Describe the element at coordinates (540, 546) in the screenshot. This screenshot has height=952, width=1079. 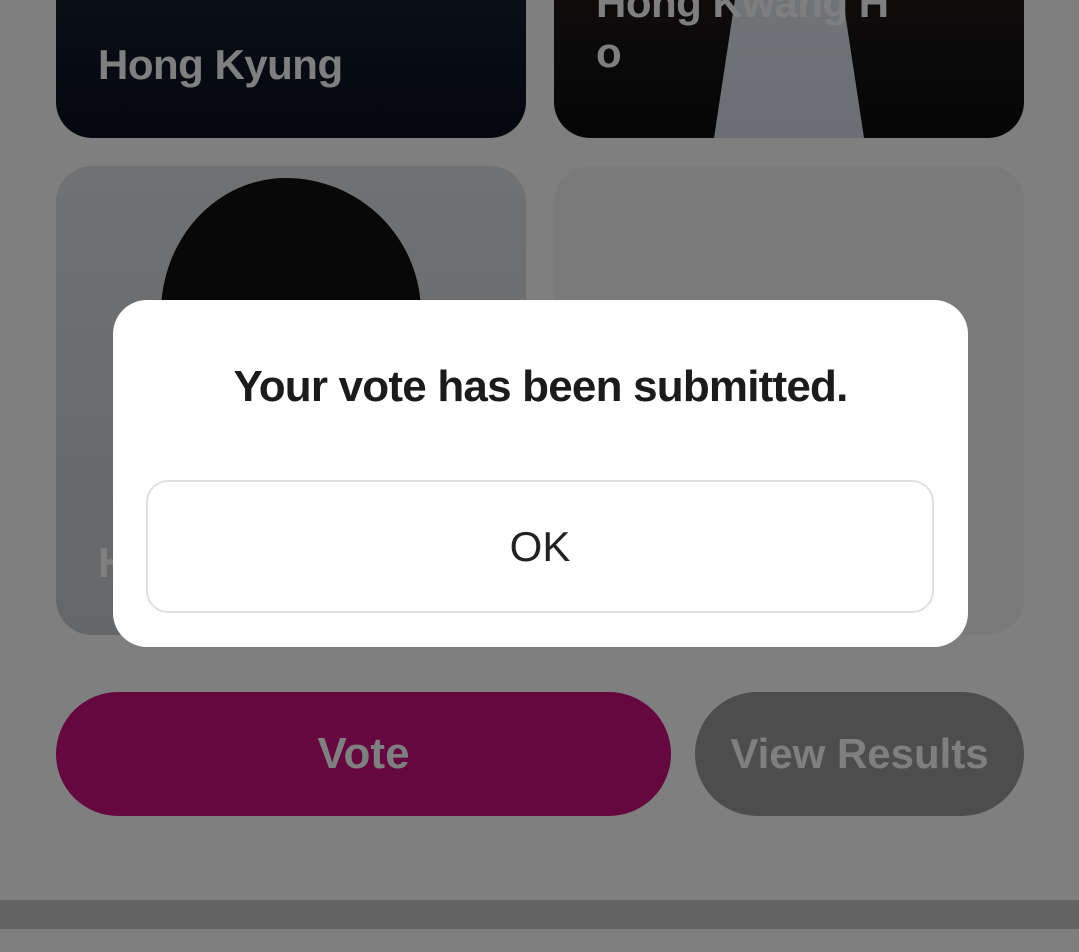
I see `ok-button: OK` at that location.